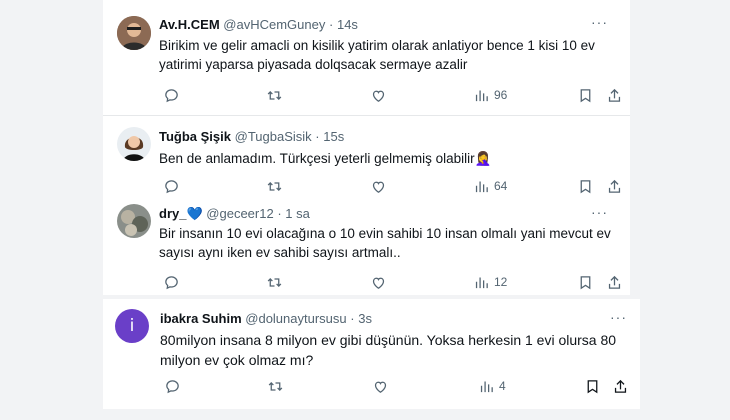 The height and width of the screenshot is (420, 730). Describe the element at coordinates (295, 318) in the screenshot. I see `author-handle: @dolunaytursusu` at that location.